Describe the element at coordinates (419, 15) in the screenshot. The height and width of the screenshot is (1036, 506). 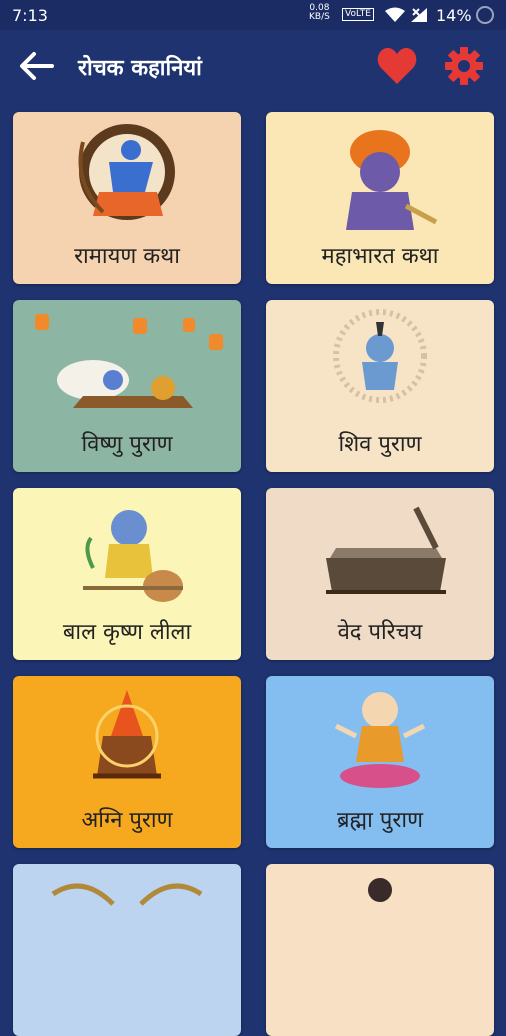
I see `signal-icon` at that location.